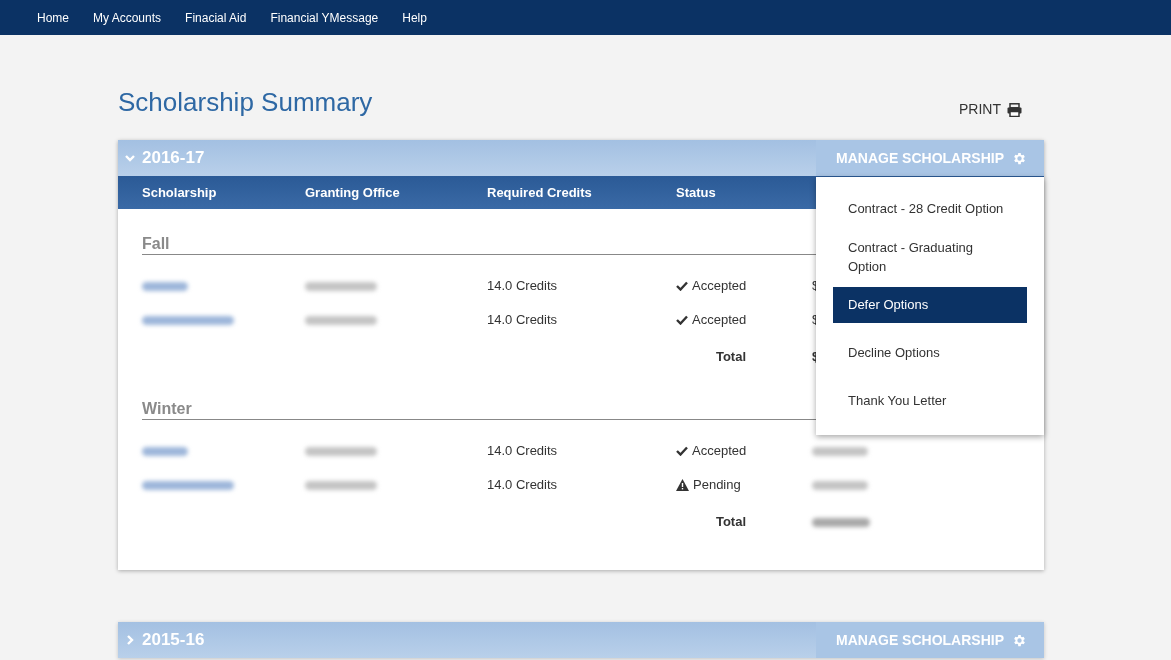  I want to click on column-header: Status, so click(696, 192).